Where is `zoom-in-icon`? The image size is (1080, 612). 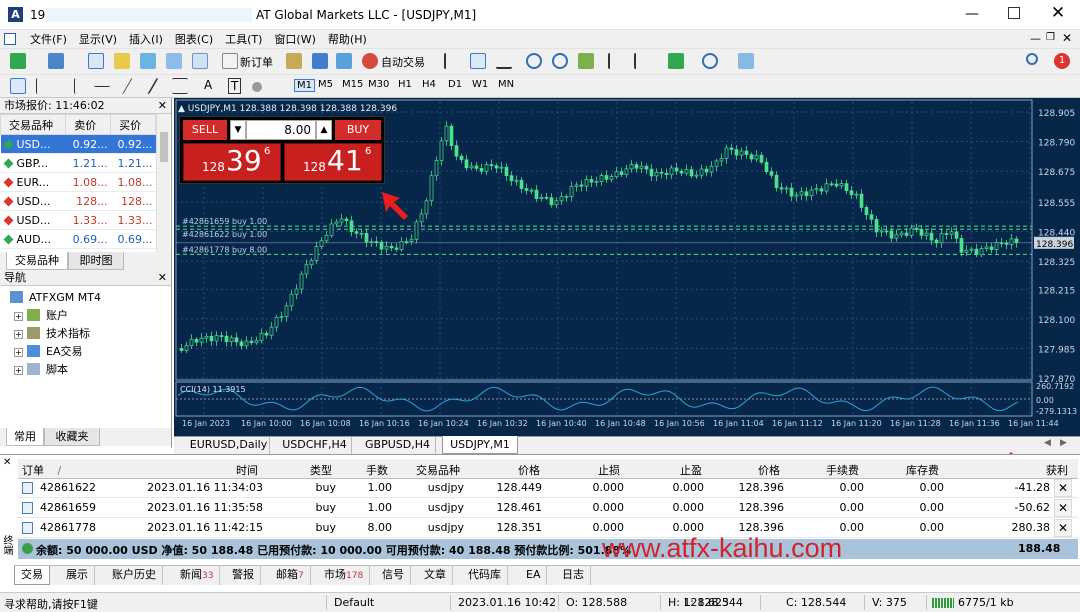 zoom-in-icon is located at coordinates (534, 61).